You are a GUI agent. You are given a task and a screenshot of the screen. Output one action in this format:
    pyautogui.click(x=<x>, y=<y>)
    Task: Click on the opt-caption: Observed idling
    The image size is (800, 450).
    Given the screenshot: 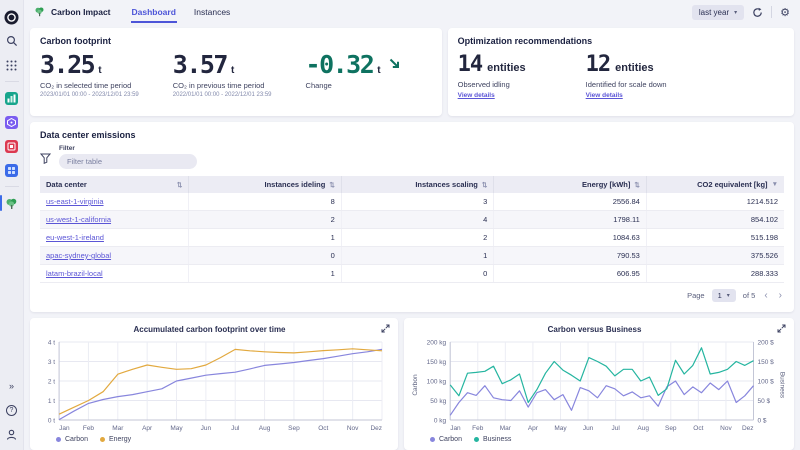 What is the action you would take?
    pyautogui.click(x=483, y=84)
    